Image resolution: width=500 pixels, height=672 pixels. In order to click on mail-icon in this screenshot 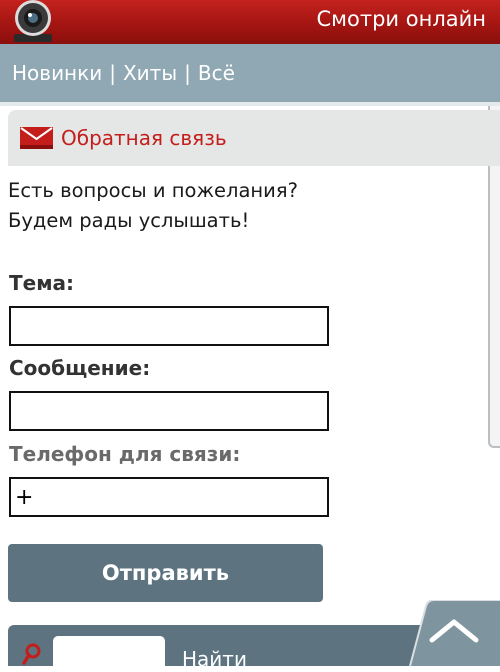, I will do `click(36, 138)`.